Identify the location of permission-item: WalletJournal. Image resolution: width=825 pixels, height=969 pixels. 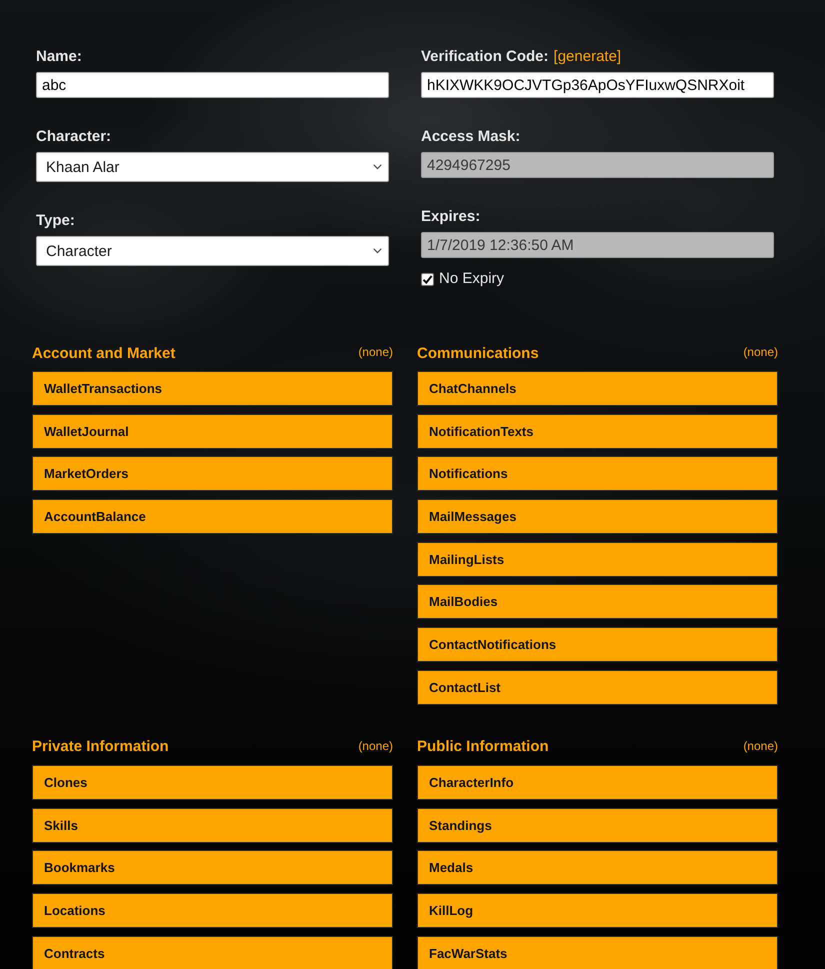
(212, 431).